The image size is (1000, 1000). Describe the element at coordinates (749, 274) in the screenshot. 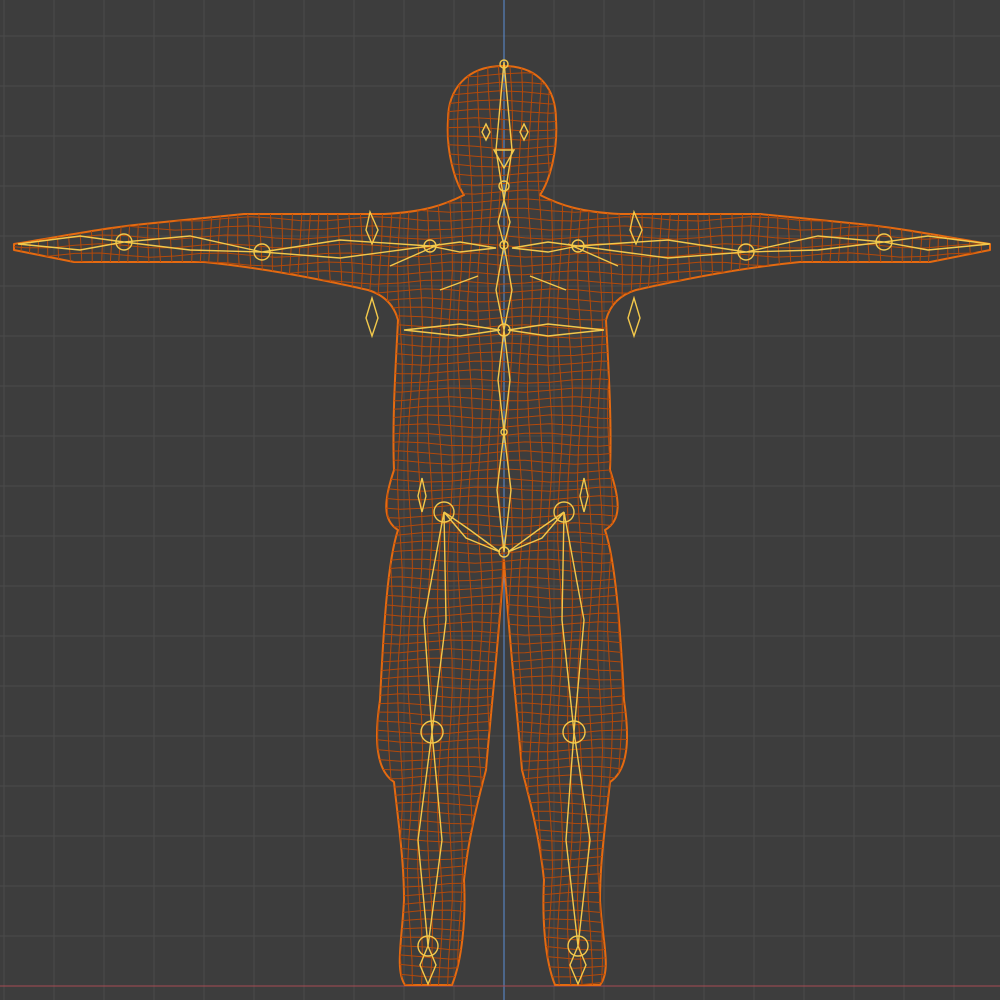

I see `right-arm-bones` at that location.